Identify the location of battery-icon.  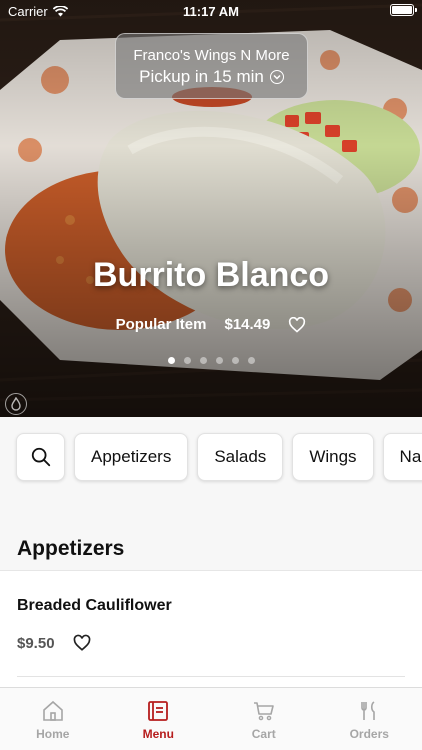
(403, 10).